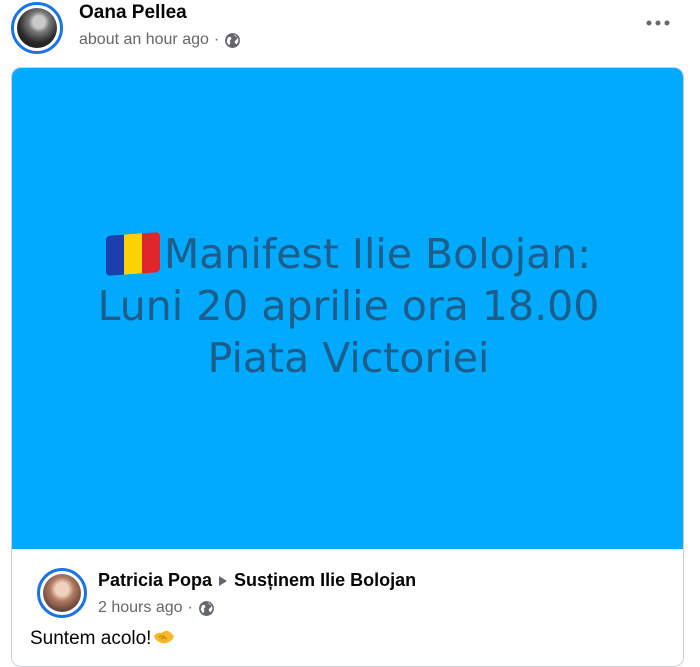  I want to click on image-text-line-1: Manifest Ilie Bolojan:, so click(347, 254).